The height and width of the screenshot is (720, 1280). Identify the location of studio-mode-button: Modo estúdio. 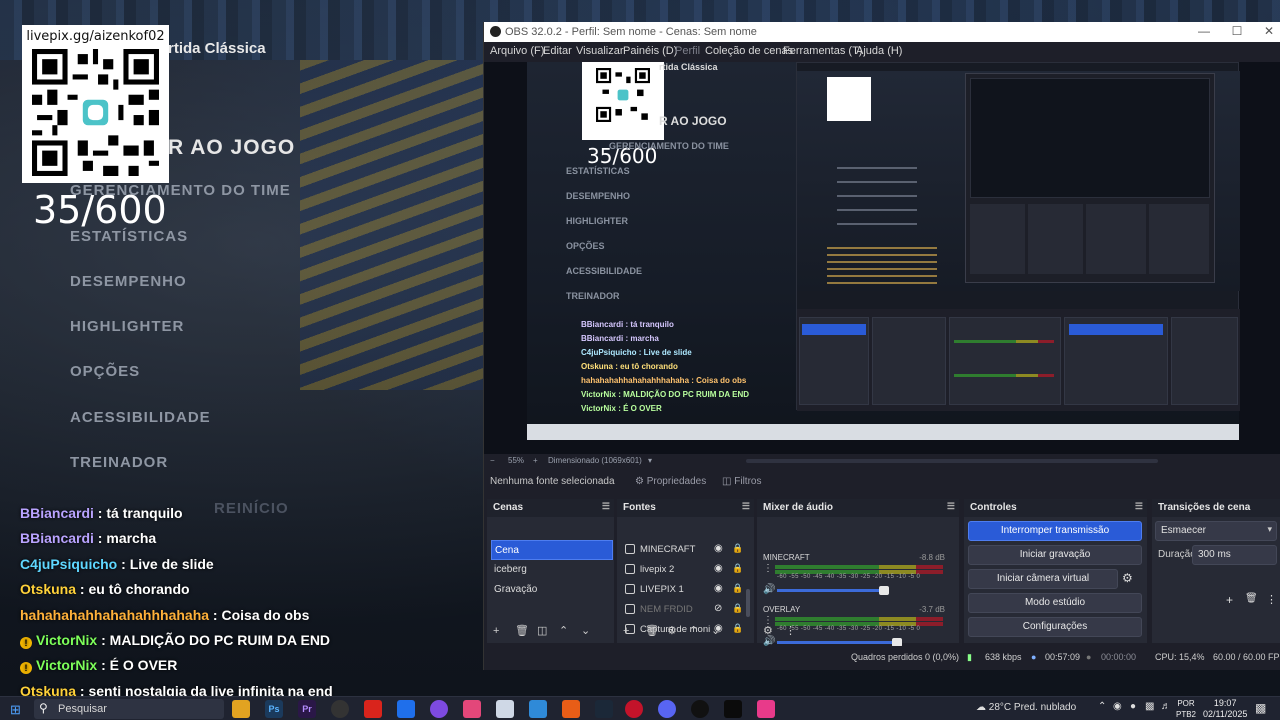
(1055, 603).